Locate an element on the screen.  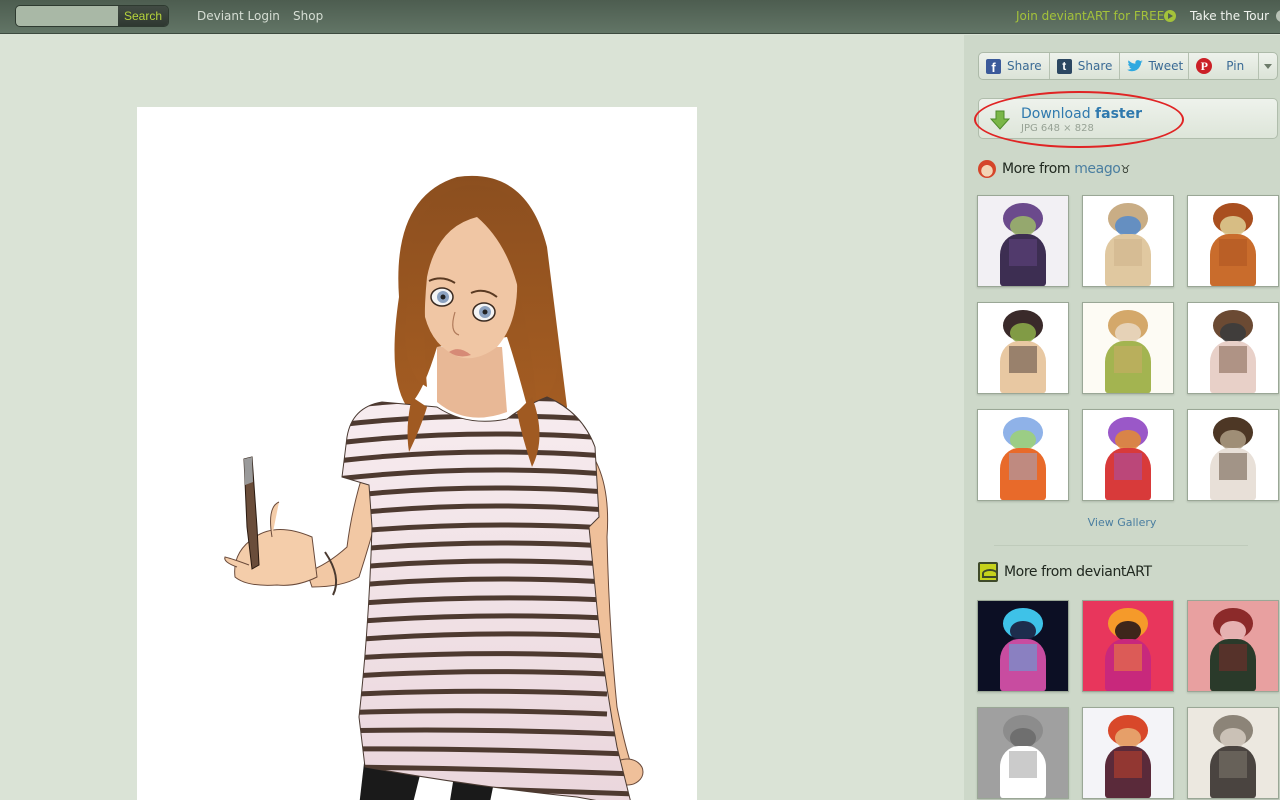
download-label: Download faster is located at coordinates (1082, 114).